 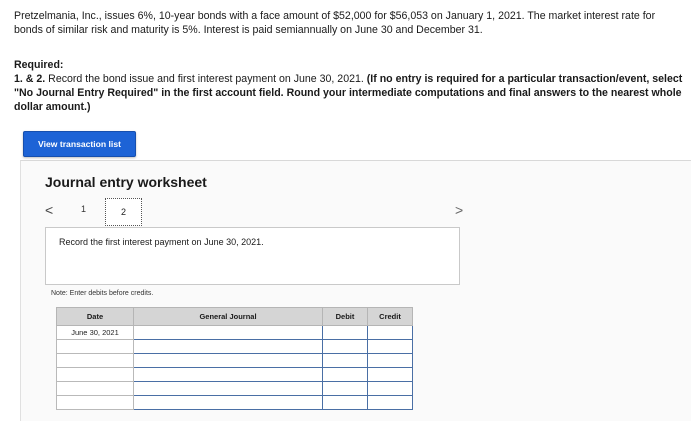 What do you see at coordinates (95, 316) in the screenshot?
I see `header-date: Date` at bounding box center [95, 316].